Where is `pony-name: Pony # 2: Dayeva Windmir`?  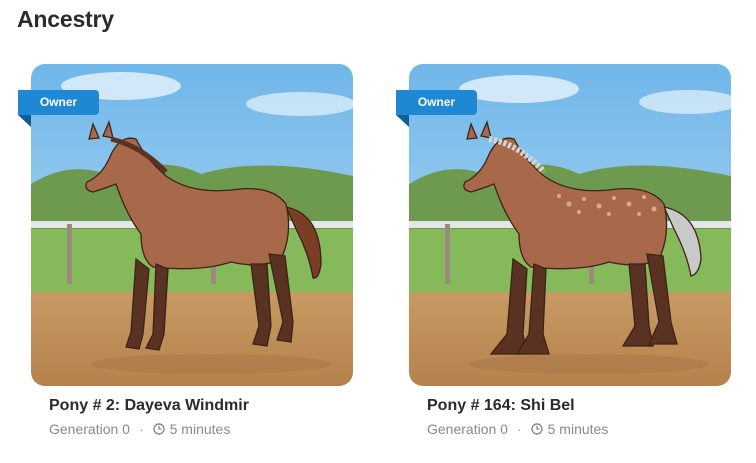 pony-name: Pony # 2: Dayeva Windmir is located at coordinates (149, 406).